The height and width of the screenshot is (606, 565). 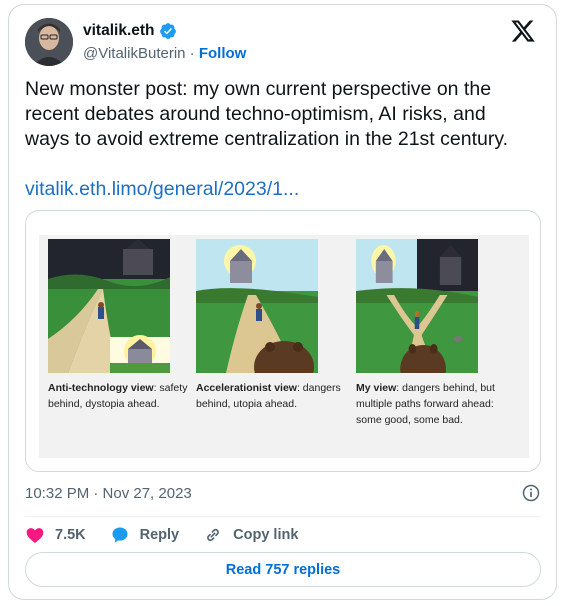 I want to click on caption-title-accelerationist: Accelerationist view, so click(x=246, y=388).